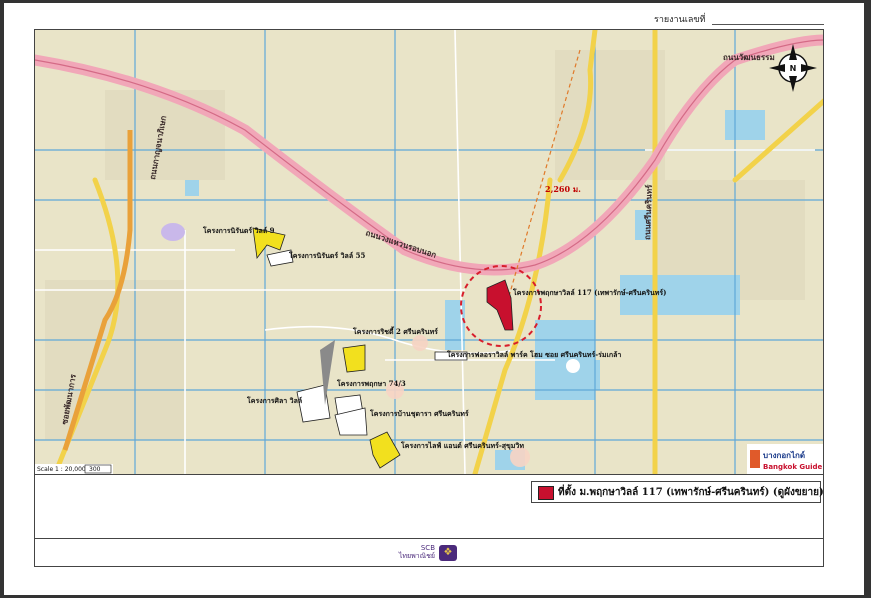 This screenshot has height=598, width=871. Describe the element at coordinates (462, 445) in the screenshot. I see `project-label: โครงการไลฟ์ แอนด์ ศรีนครินทร์-สุขุมวิท` at that location.